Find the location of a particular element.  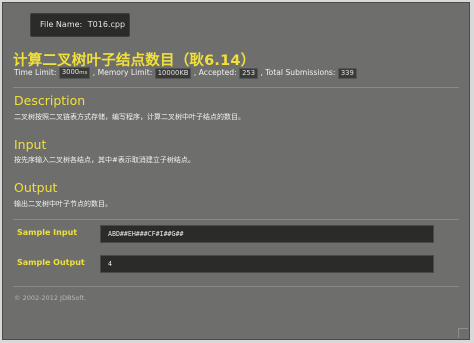

accepted-value: 253 is located at coordinates (249, 73).